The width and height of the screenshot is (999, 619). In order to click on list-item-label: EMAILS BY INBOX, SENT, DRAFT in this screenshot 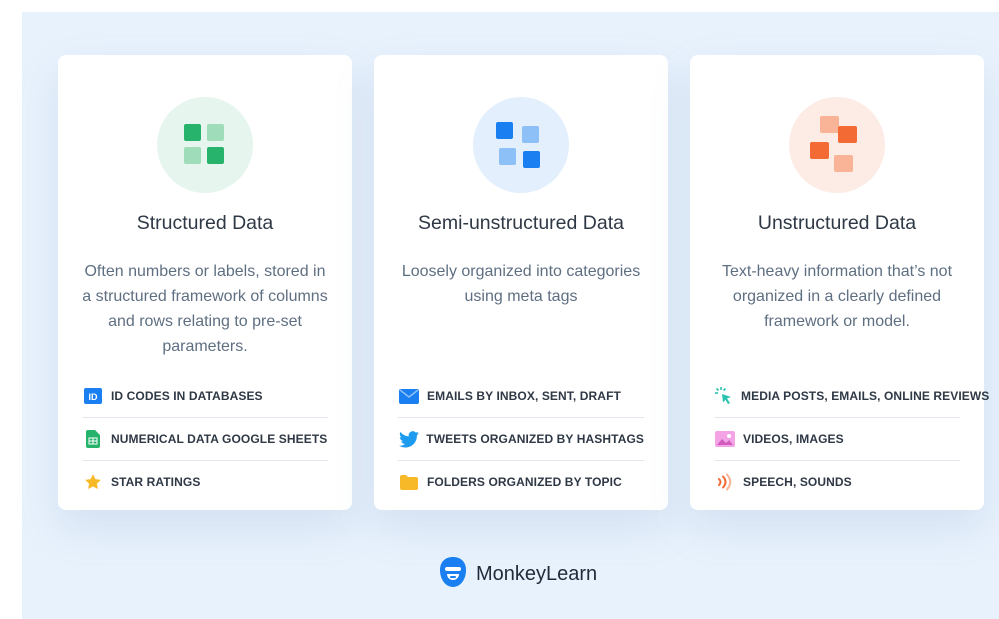, I will do `click(524, 396)`.